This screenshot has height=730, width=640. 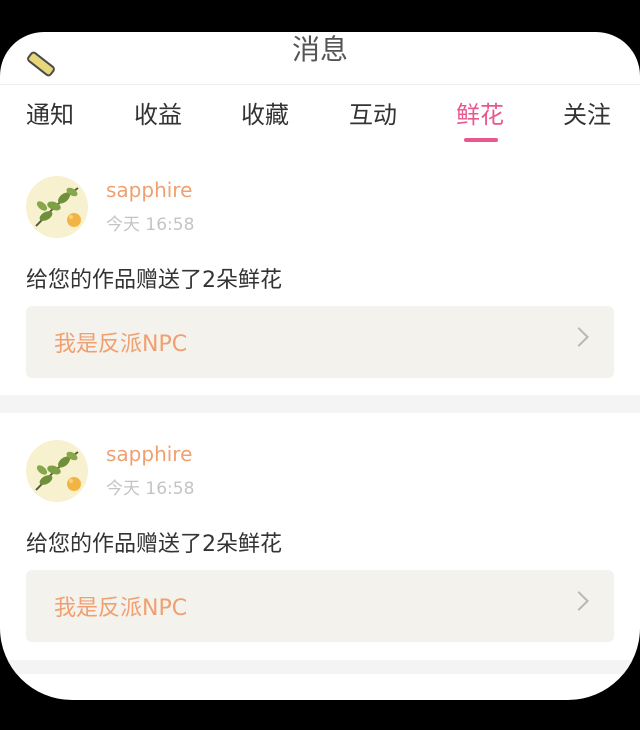 What do you see at coordinates (373, 115) in the screenshot?
I see `tab-interactions: 互动` at bounding box center [373, 115].